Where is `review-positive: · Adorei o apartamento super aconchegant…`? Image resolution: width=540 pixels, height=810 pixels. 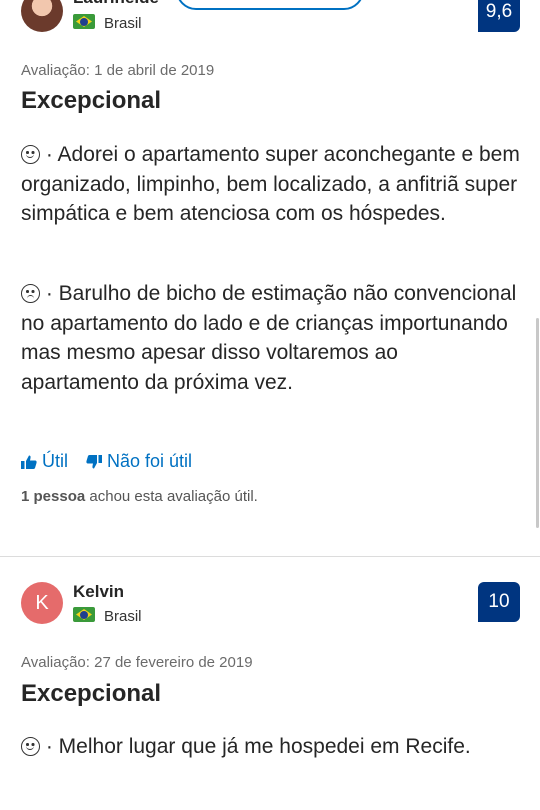 review-positive: · Adorei o apartamento super aconchegant… is located at coordinates (271, 184).